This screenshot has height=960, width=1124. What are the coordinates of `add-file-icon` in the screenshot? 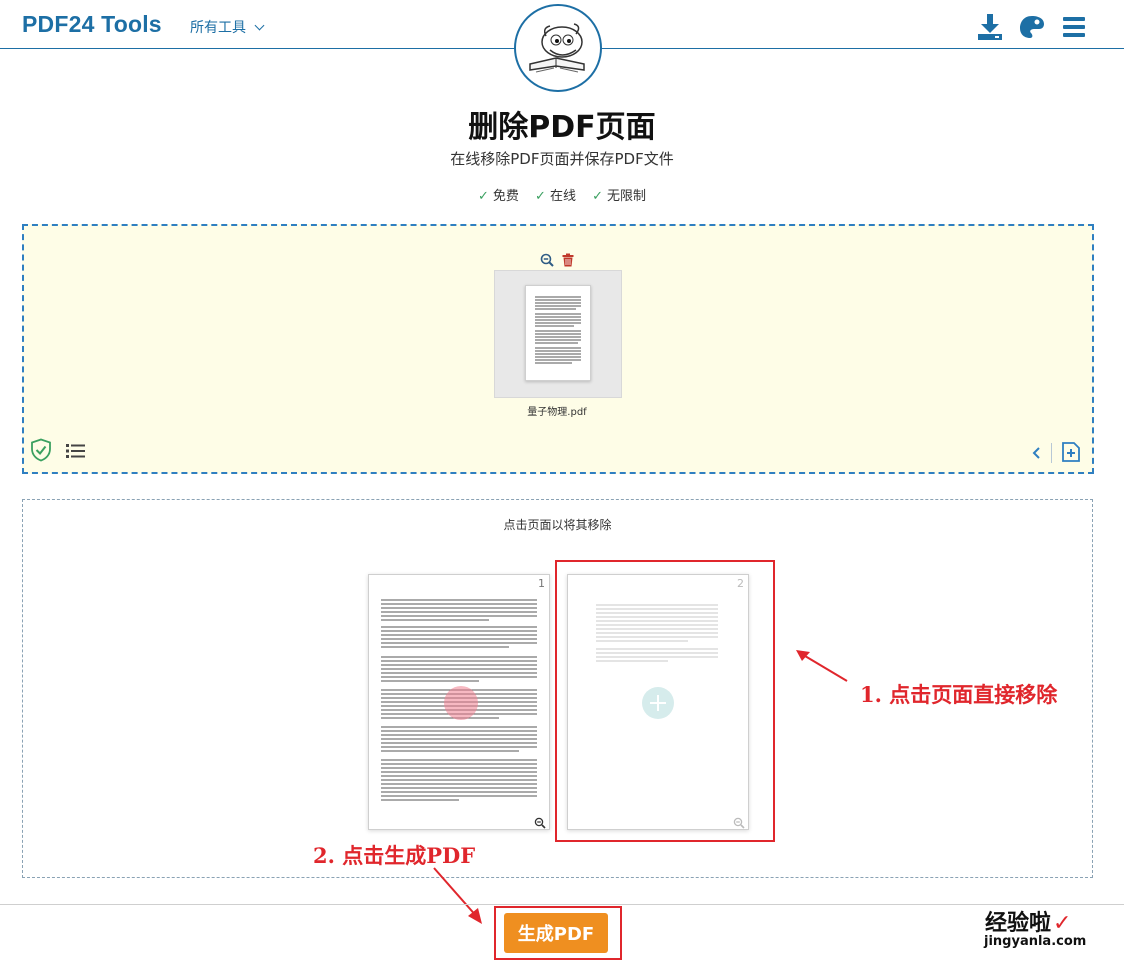 It's located at (1071, 452).